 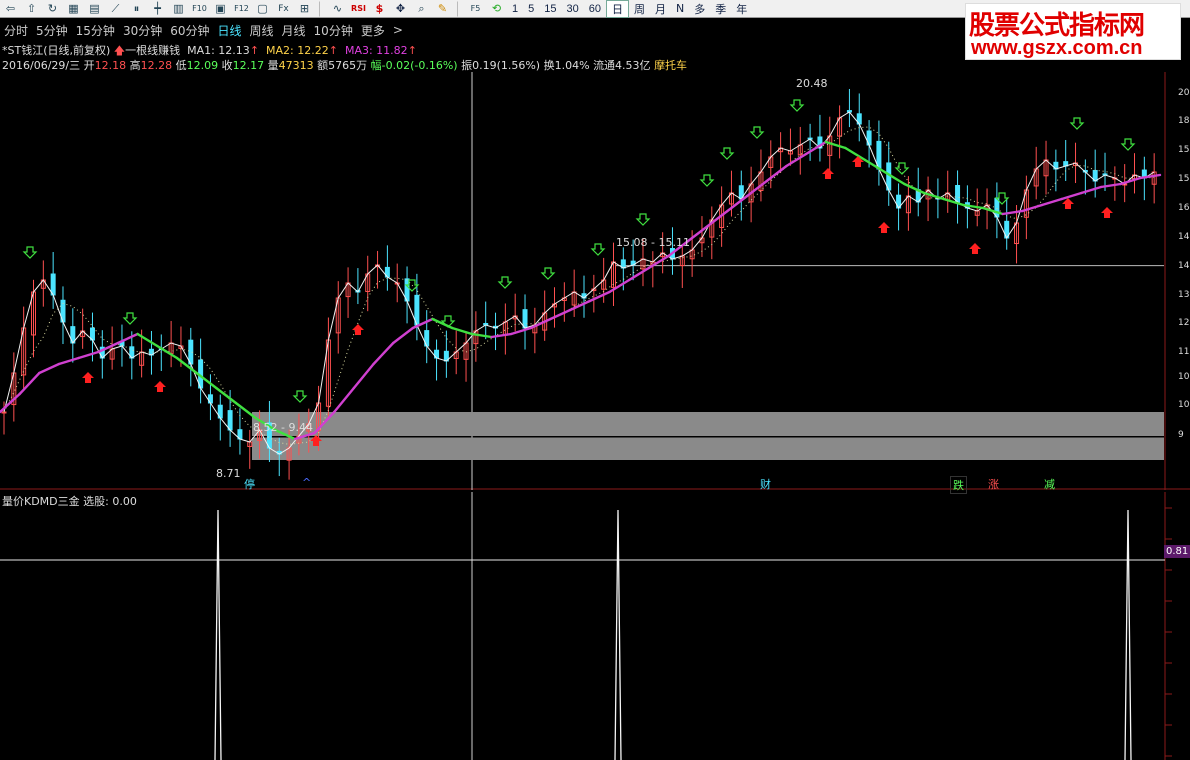 What do you see at coordinates (262, 9) in the screenshot?
I see `note-icon: ▢` at bounding box center [262, 9].